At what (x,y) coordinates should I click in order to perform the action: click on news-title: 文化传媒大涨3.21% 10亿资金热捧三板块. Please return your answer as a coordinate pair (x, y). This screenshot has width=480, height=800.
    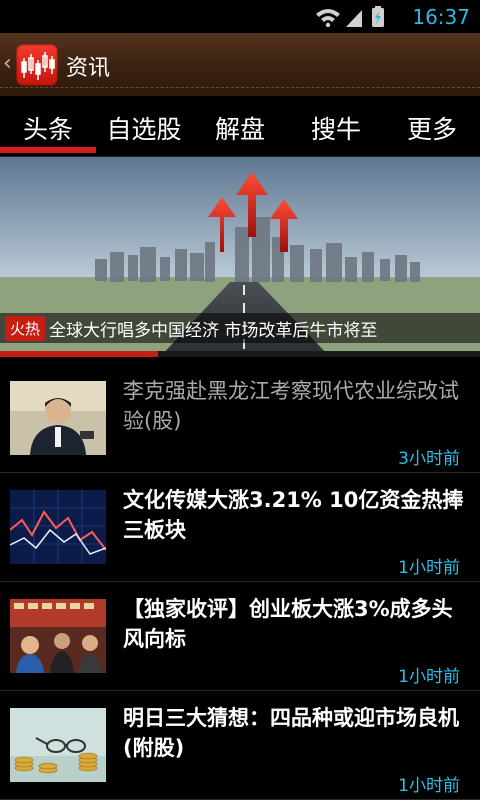
    Looking at the image, I should click on (293, 515).